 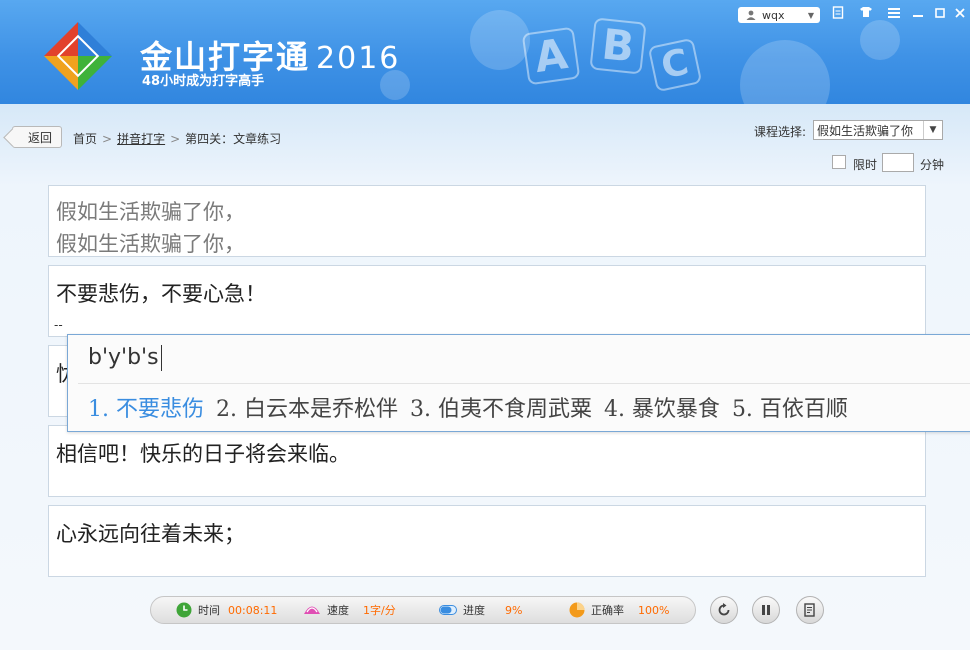 What do you see at coordinates (524, 383) in the screenshot?
I see `ime-divider` at bounding box center [524, 383].